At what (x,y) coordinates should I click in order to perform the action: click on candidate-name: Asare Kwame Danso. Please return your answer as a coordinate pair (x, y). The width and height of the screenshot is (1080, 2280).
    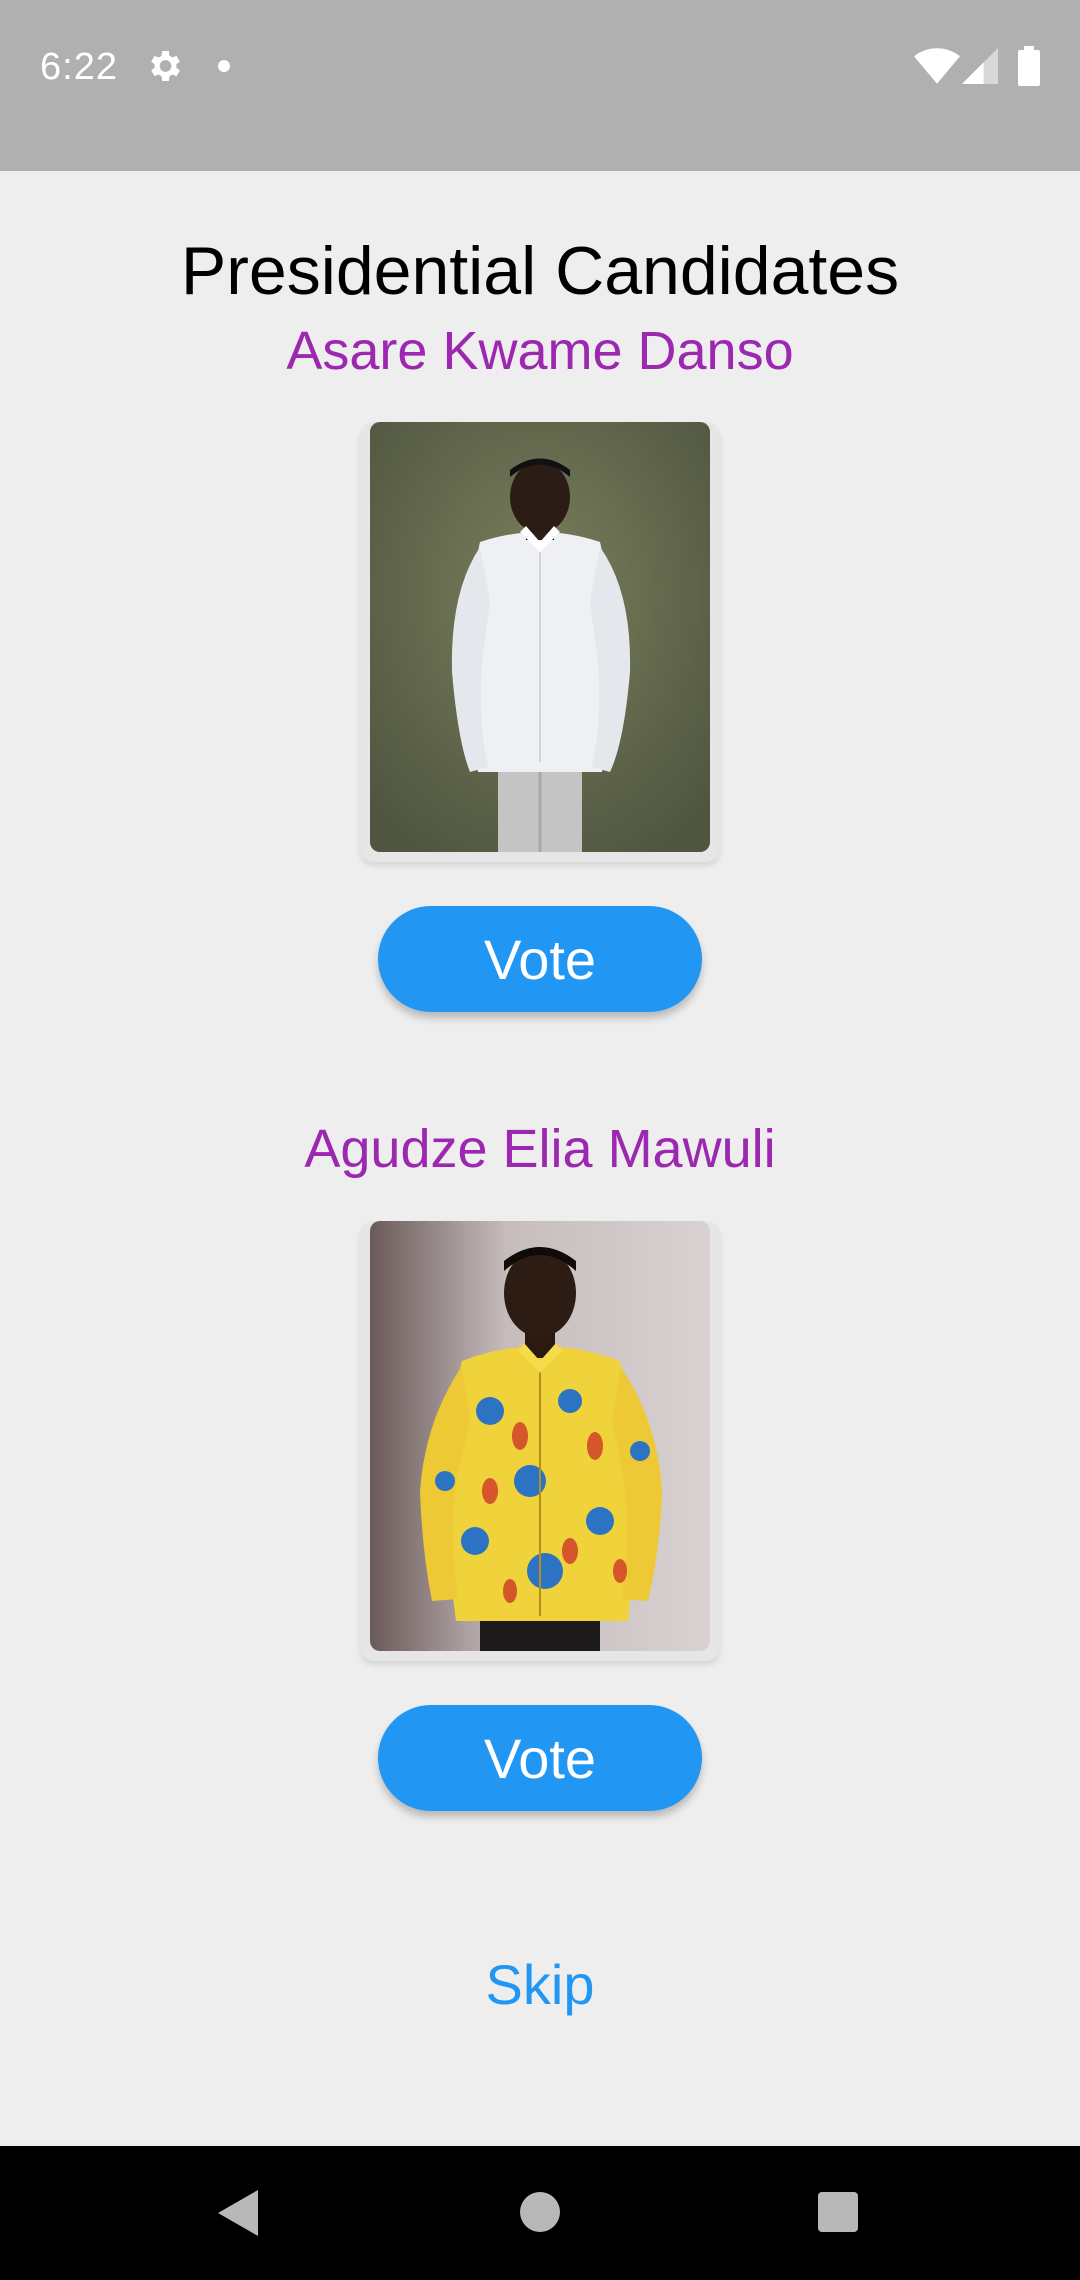
    Looking at the image, I should click on (540, 351).